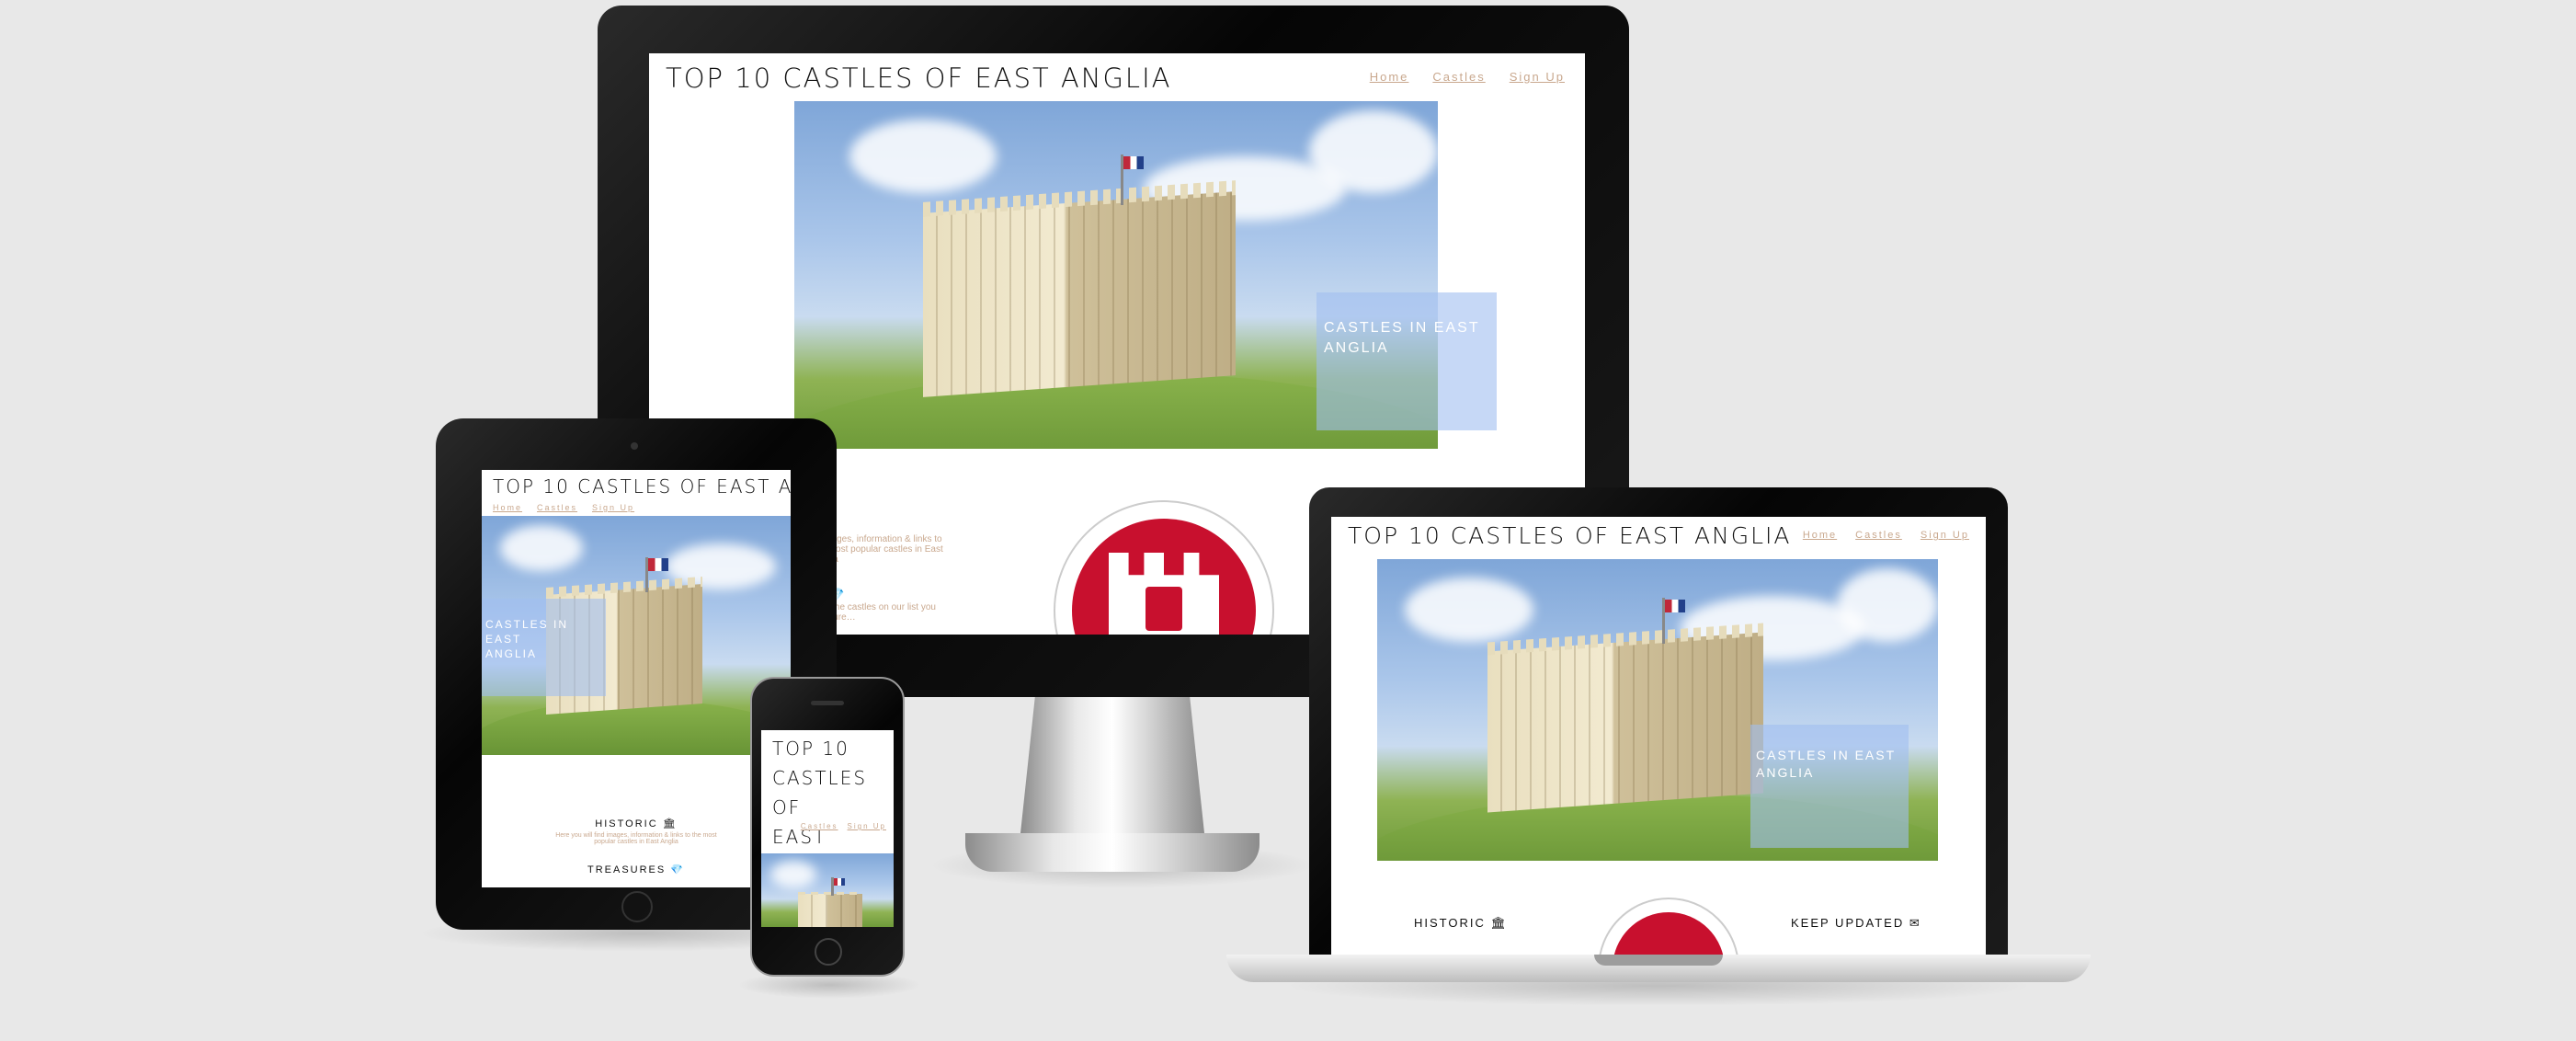 This screenshot has width=2576, height=1041. What do you see at coordinates (842, 826) in the screenshot?
I see `main-nav: Castles Sign Up` at bounding box center [842, 826].